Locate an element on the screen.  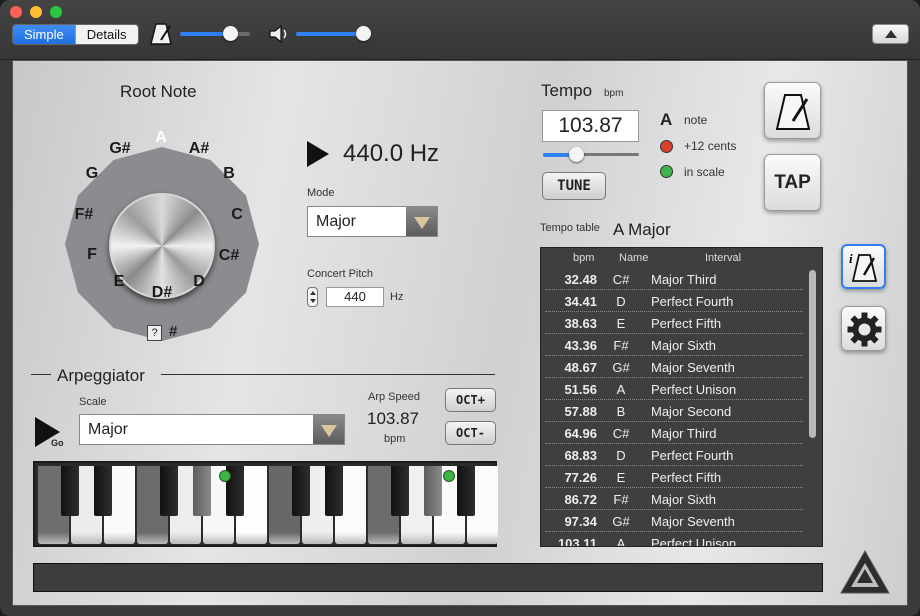
tempo-unit: bpm is located at coordinates (614, 93).